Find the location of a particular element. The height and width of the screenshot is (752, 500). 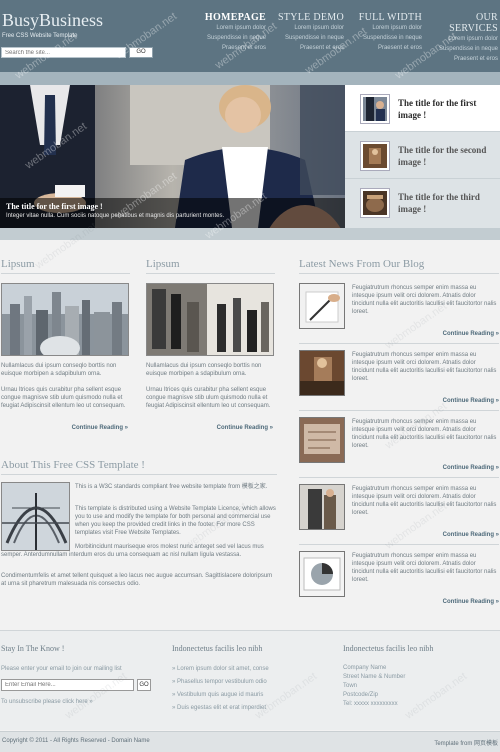

city-skyline-photo is located at coordinates (65, 319).